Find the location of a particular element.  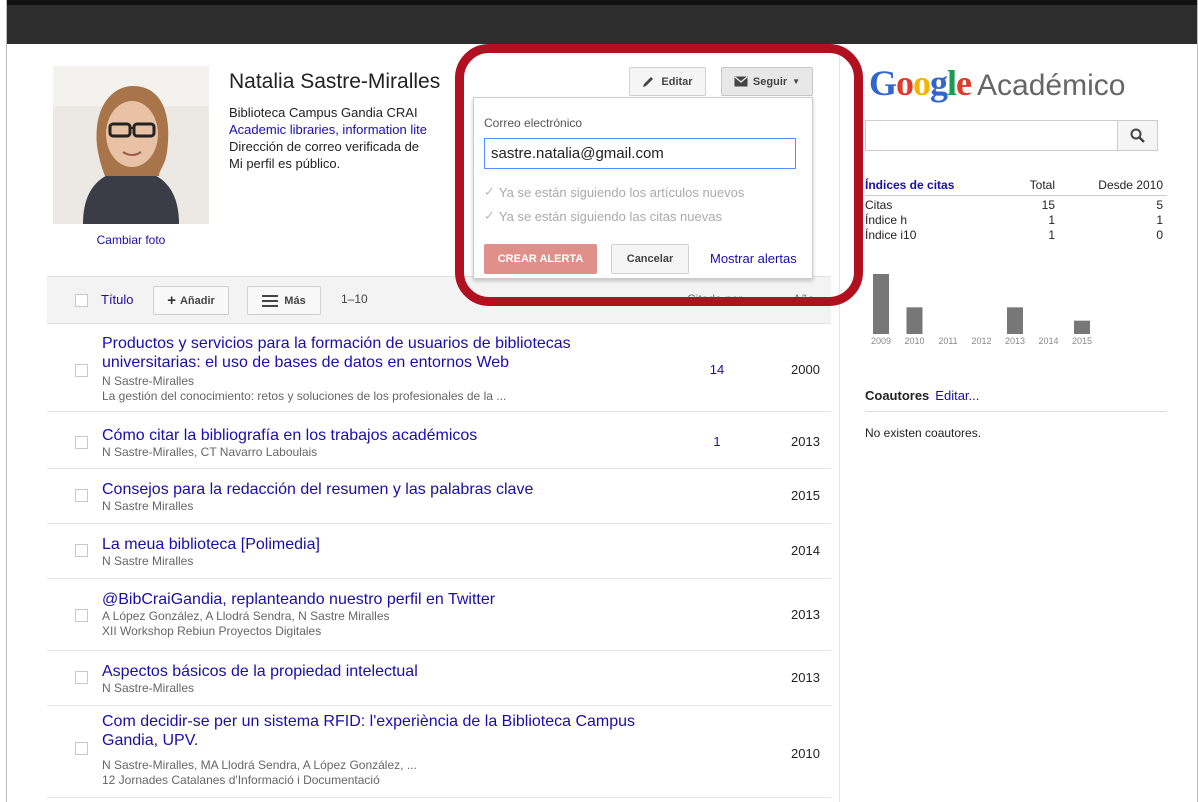

chart-bar-2015 is located at coordinates (1082, 327).